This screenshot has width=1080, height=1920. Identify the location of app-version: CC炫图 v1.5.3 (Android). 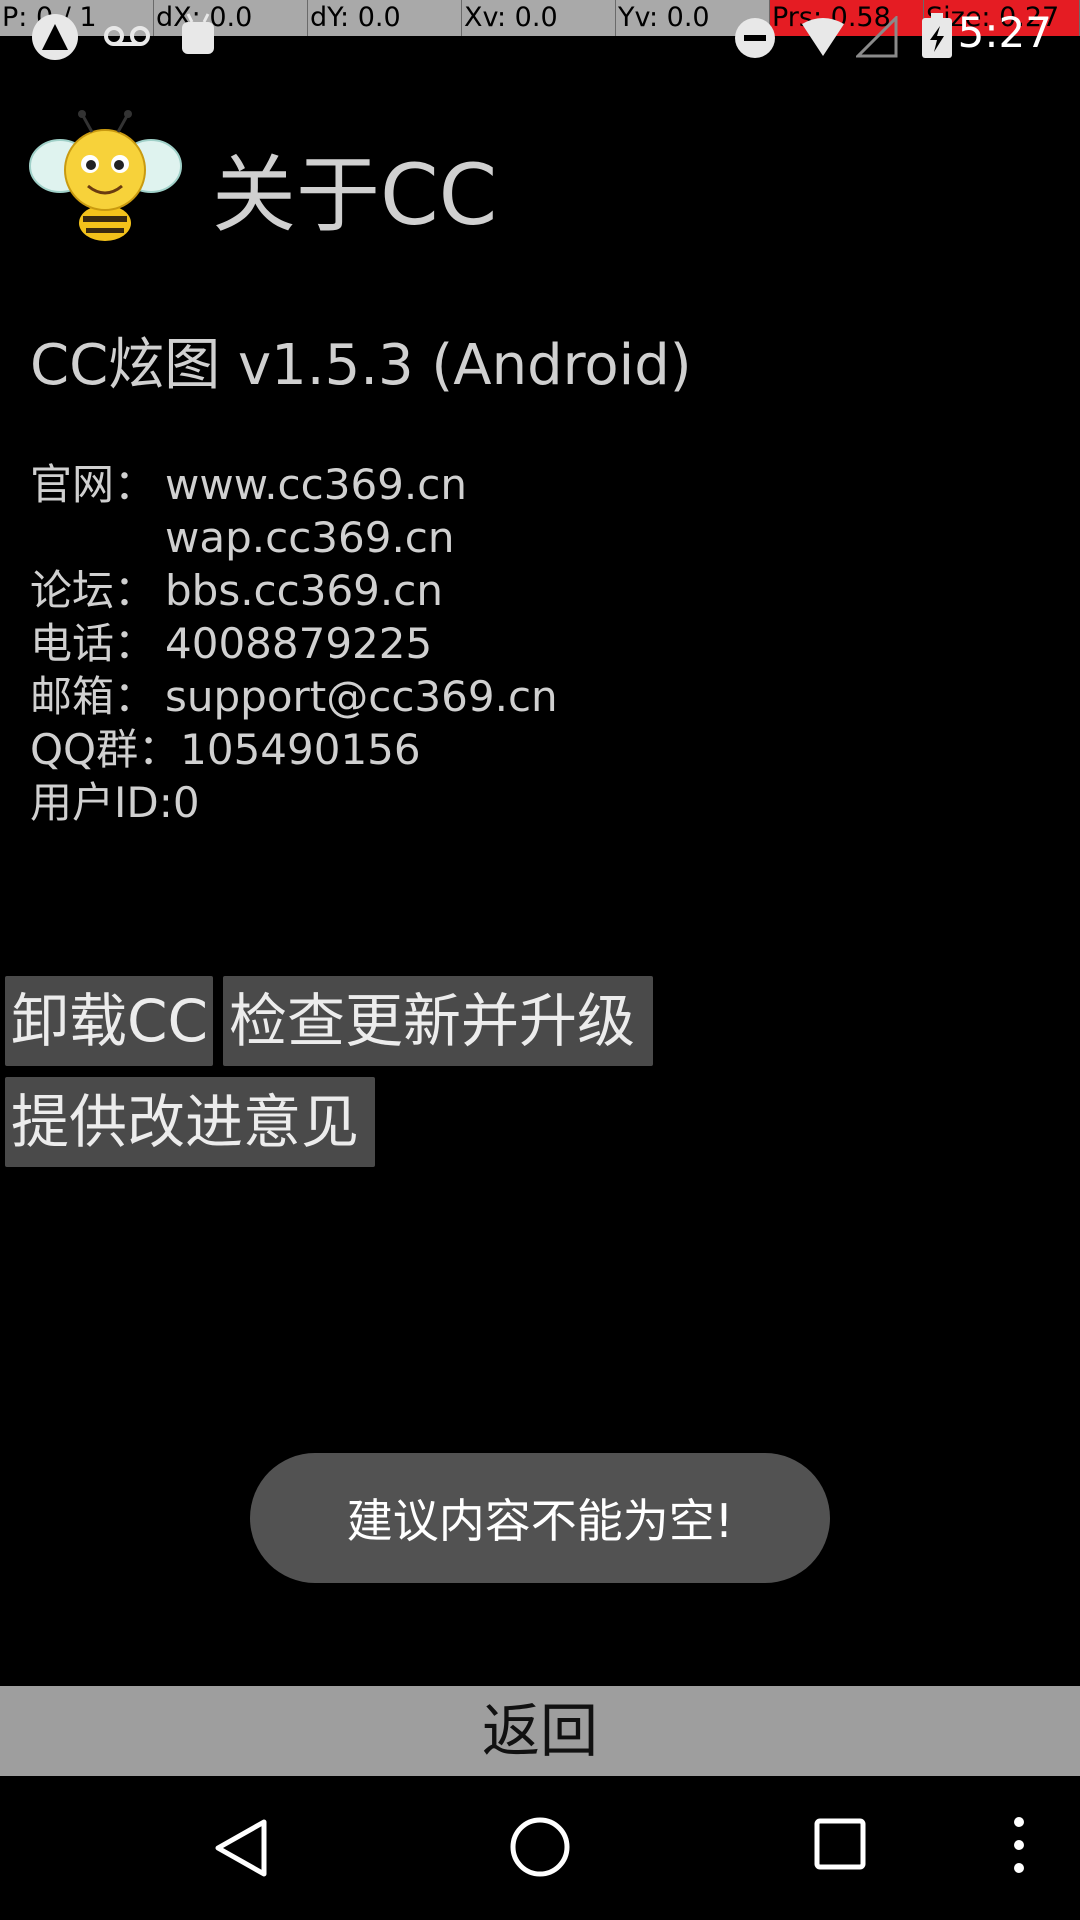
(361, 365).